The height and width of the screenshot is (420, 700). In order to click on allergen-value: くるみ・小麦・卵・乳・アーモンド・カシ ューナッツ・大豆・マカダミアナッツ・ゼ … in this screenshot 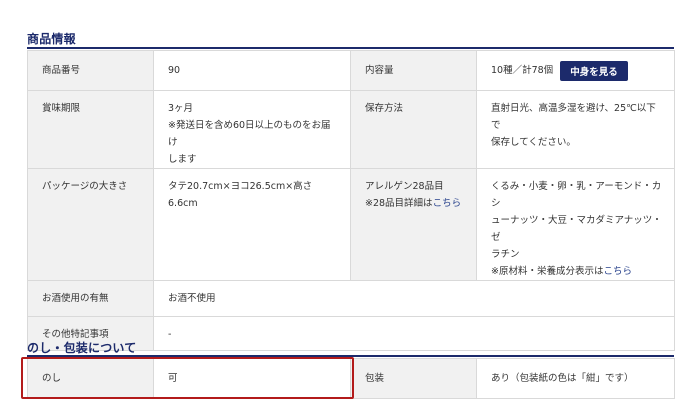, I will do `click(575, 224)`.